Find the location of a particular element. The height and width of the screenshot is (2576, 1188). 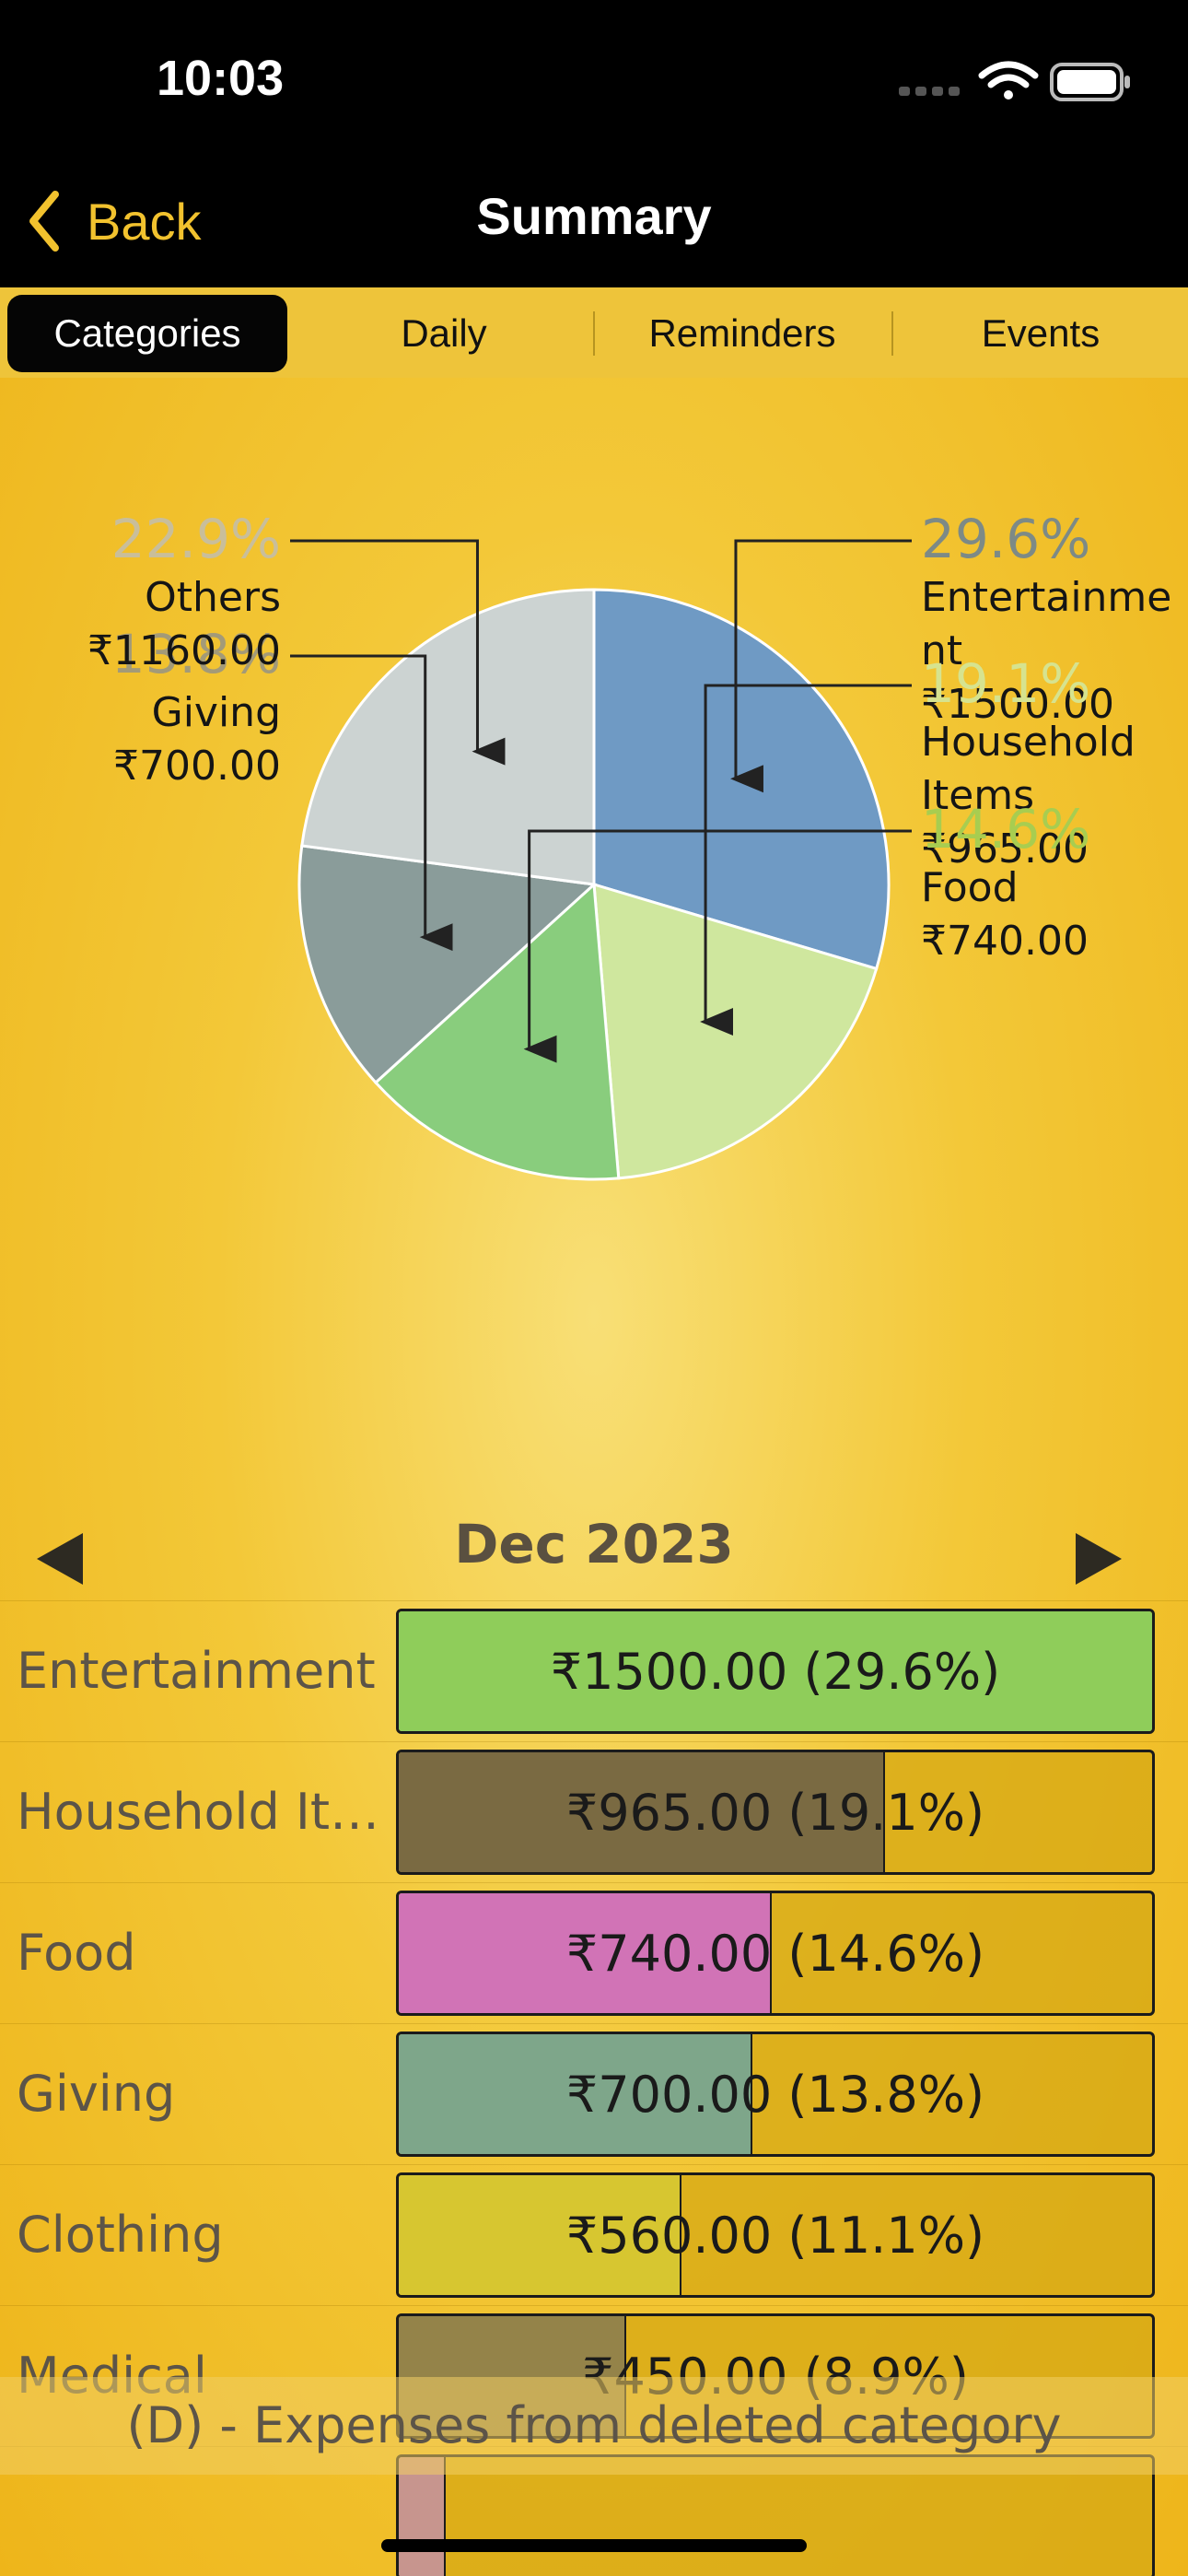

tab-categories: Categories is located at coordinates (147, 333).